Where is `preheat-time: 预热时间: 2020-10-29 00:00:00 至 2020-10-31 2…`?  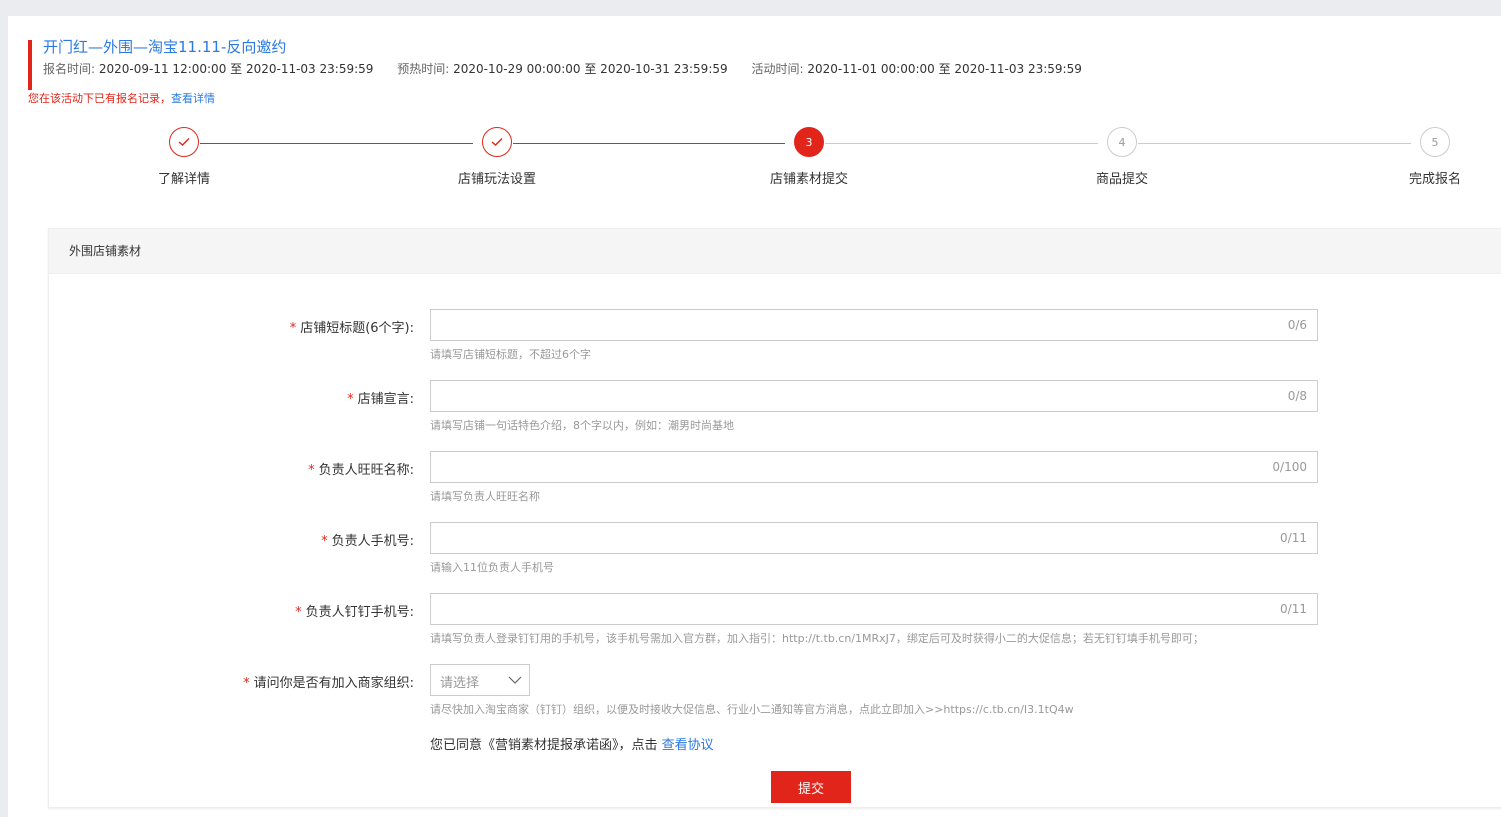 preheat-time: 预热时间: 2020-10-29 00:00:00 至 2020-10-31 2… is located at coordinates (562, 69).